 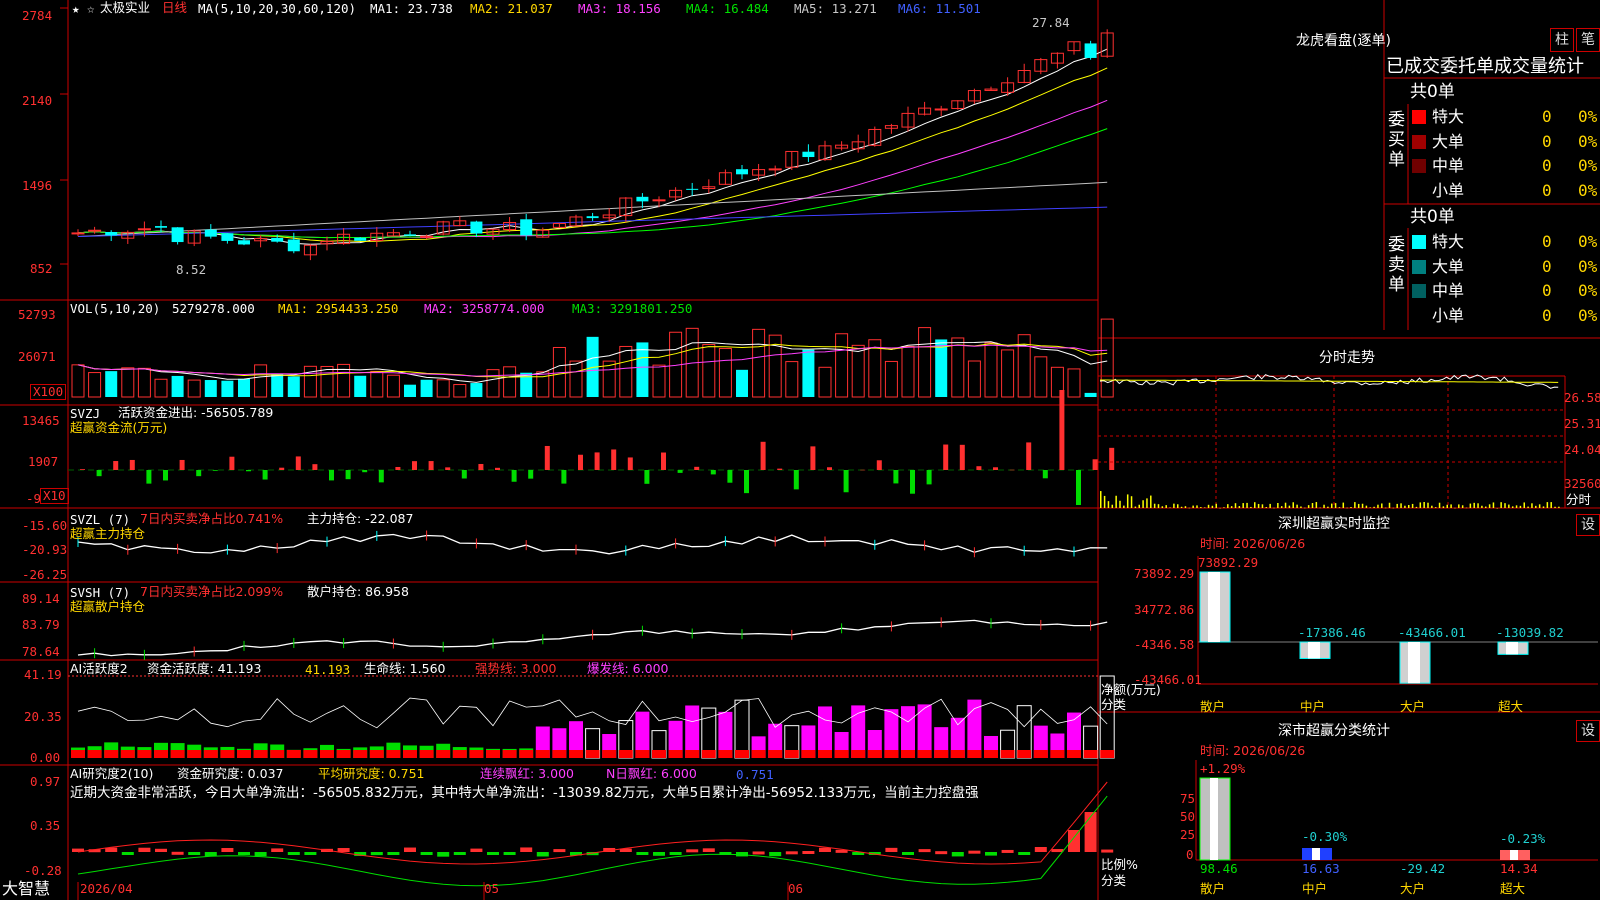 What do you see at coordinates (1214, 819) in the screenshot?
I see `classify-bar-highlight` at bounding box center [1214, 819].